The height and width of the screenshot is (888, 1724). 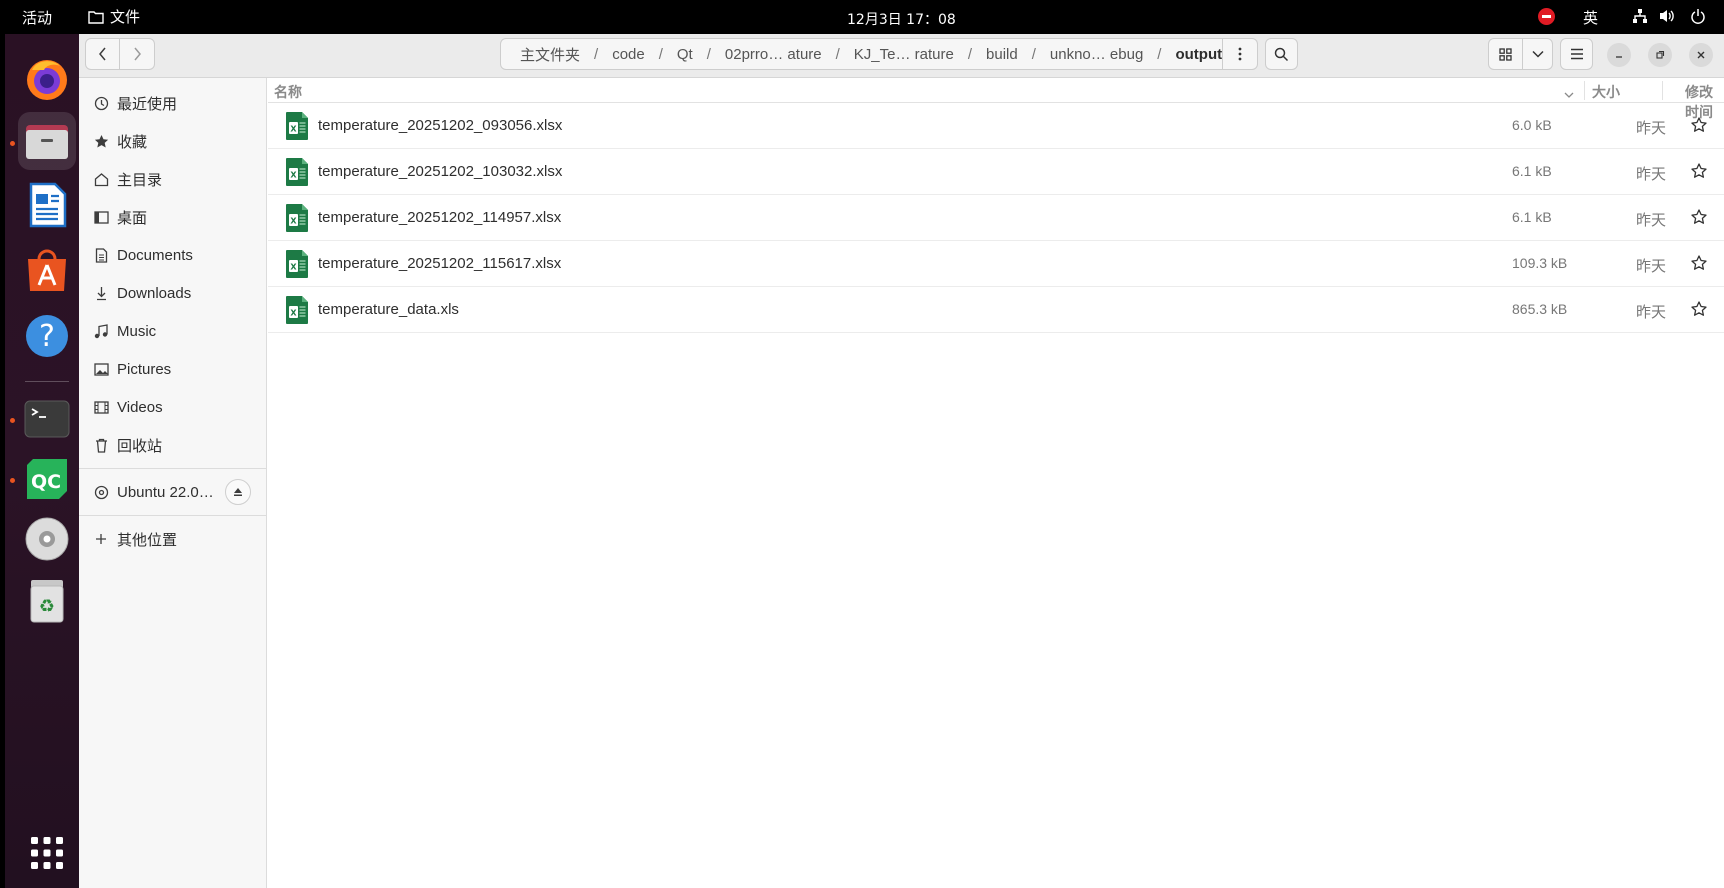 I want to click on chevron-right-icon, so click(x=137, y=54).